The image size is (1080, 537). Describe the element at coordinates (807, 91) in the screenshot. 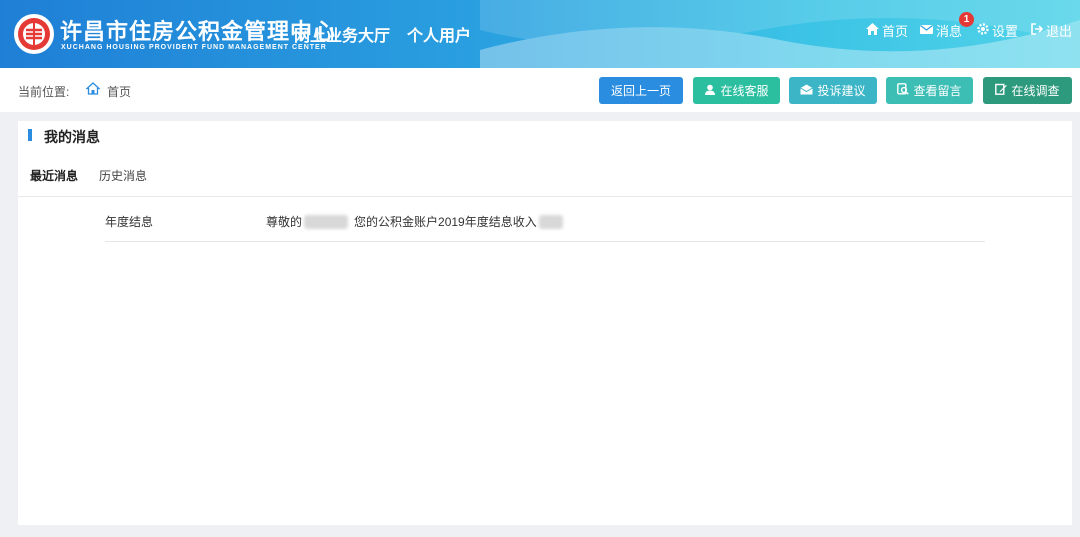

I see `mail-open-icon` at that location.